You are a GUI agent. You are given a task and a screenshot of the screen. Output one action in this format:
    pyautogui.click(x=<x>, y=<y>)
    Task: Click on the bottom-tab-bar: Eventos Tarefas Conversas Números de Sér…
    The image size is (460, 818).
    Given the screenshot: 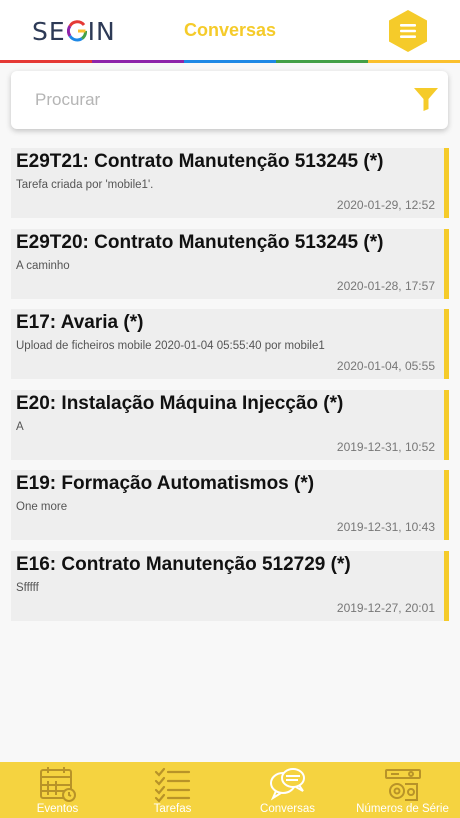 What is the action you would take?
    pyautogui.click(x=230, y=790)
    